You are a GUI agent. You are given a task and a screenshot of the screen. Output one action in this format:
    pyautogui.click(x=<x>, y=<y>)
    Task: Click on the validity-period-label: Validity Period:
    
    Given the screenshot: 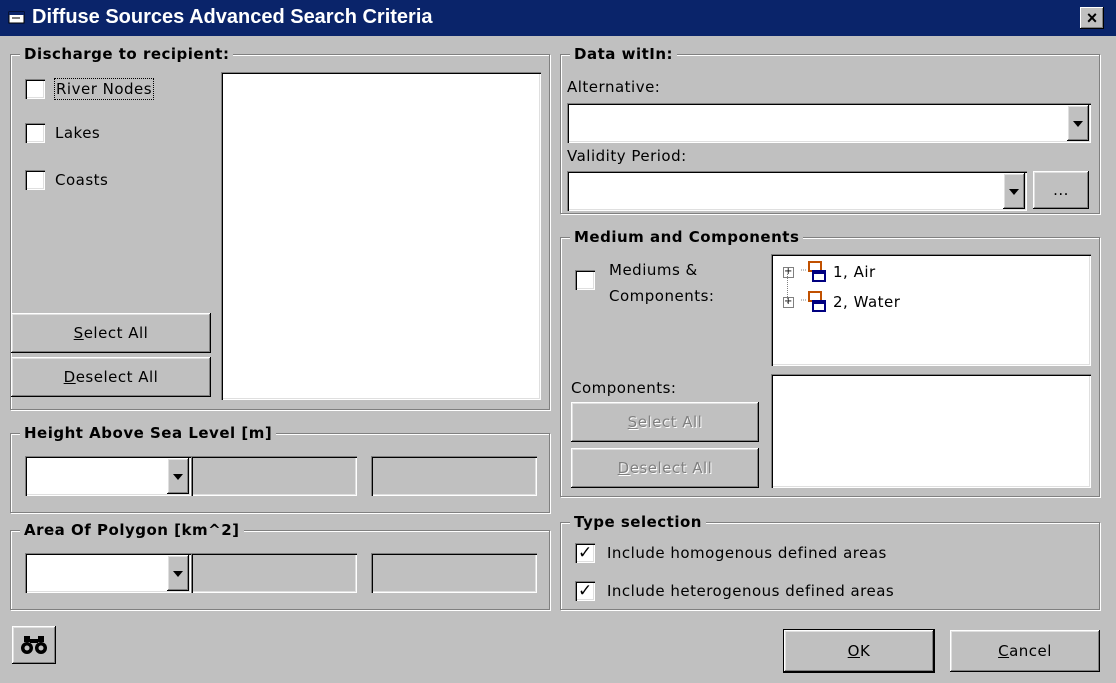 What is the action you would take?
    pyautogui.click(x=627, y=156)
    